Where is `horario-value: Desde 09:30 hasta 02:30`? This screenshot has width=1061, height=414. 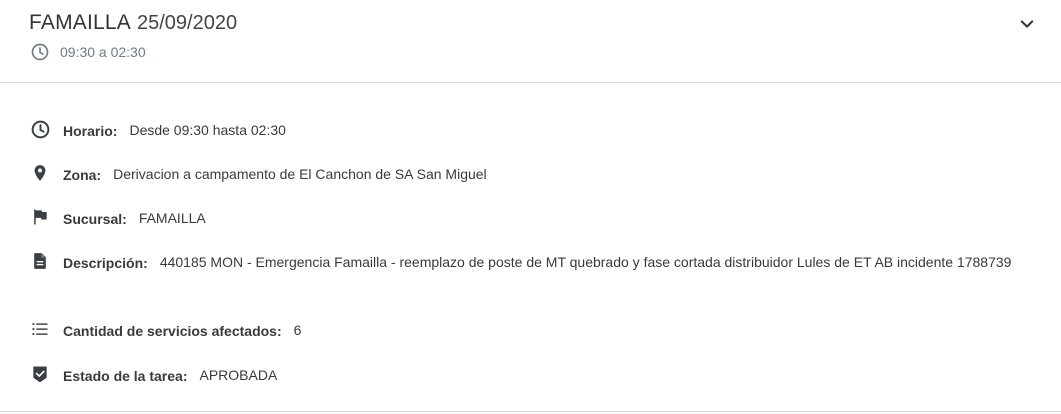
horario-value: Desde 09:30 hasta 02:30 is located at coordinates (207, 130).